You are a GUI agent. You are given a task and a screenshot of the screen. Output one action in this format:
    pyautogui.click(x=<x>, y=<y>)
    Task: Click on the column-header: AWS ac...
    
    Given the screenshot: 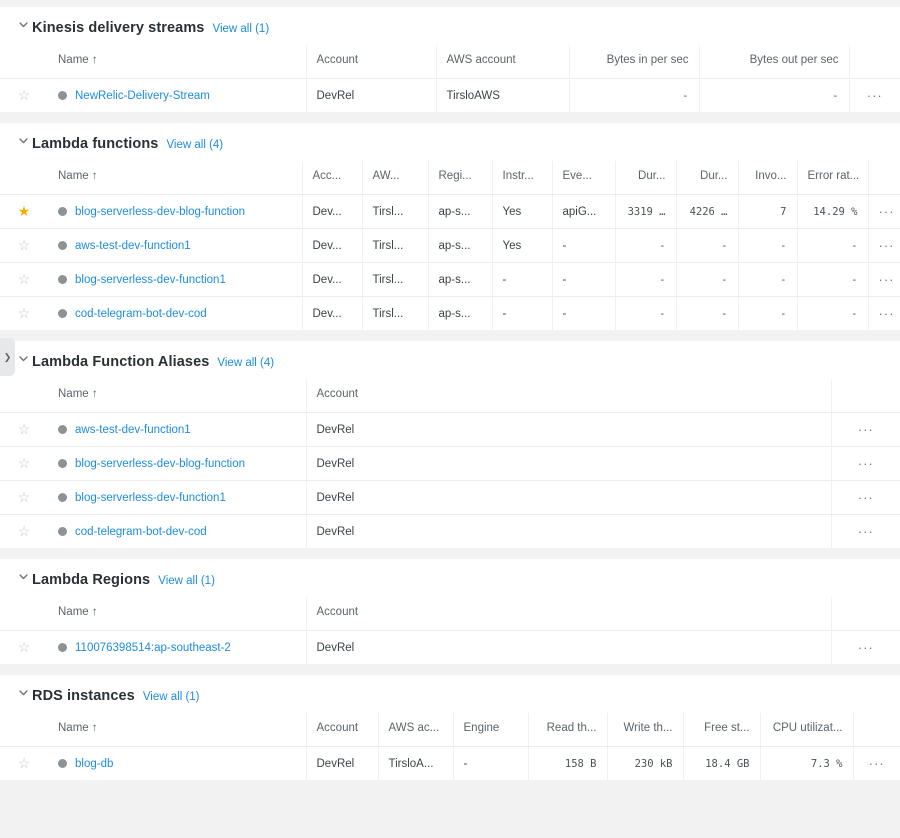 What is the action you would take?
    pyautogui.click(x=416, y=730)
    